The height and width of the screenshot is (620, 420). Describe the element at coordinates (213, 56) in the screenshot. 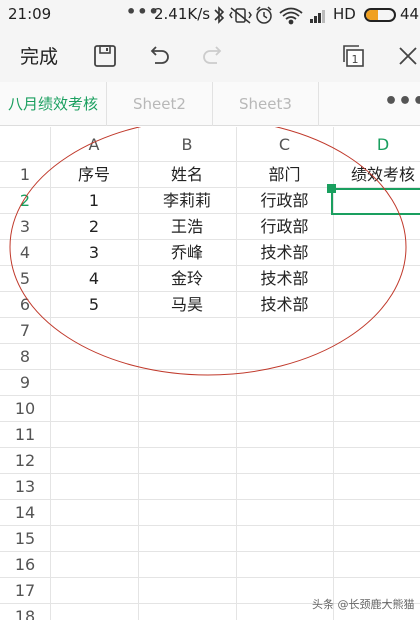

I see `redo-icon` at that location.